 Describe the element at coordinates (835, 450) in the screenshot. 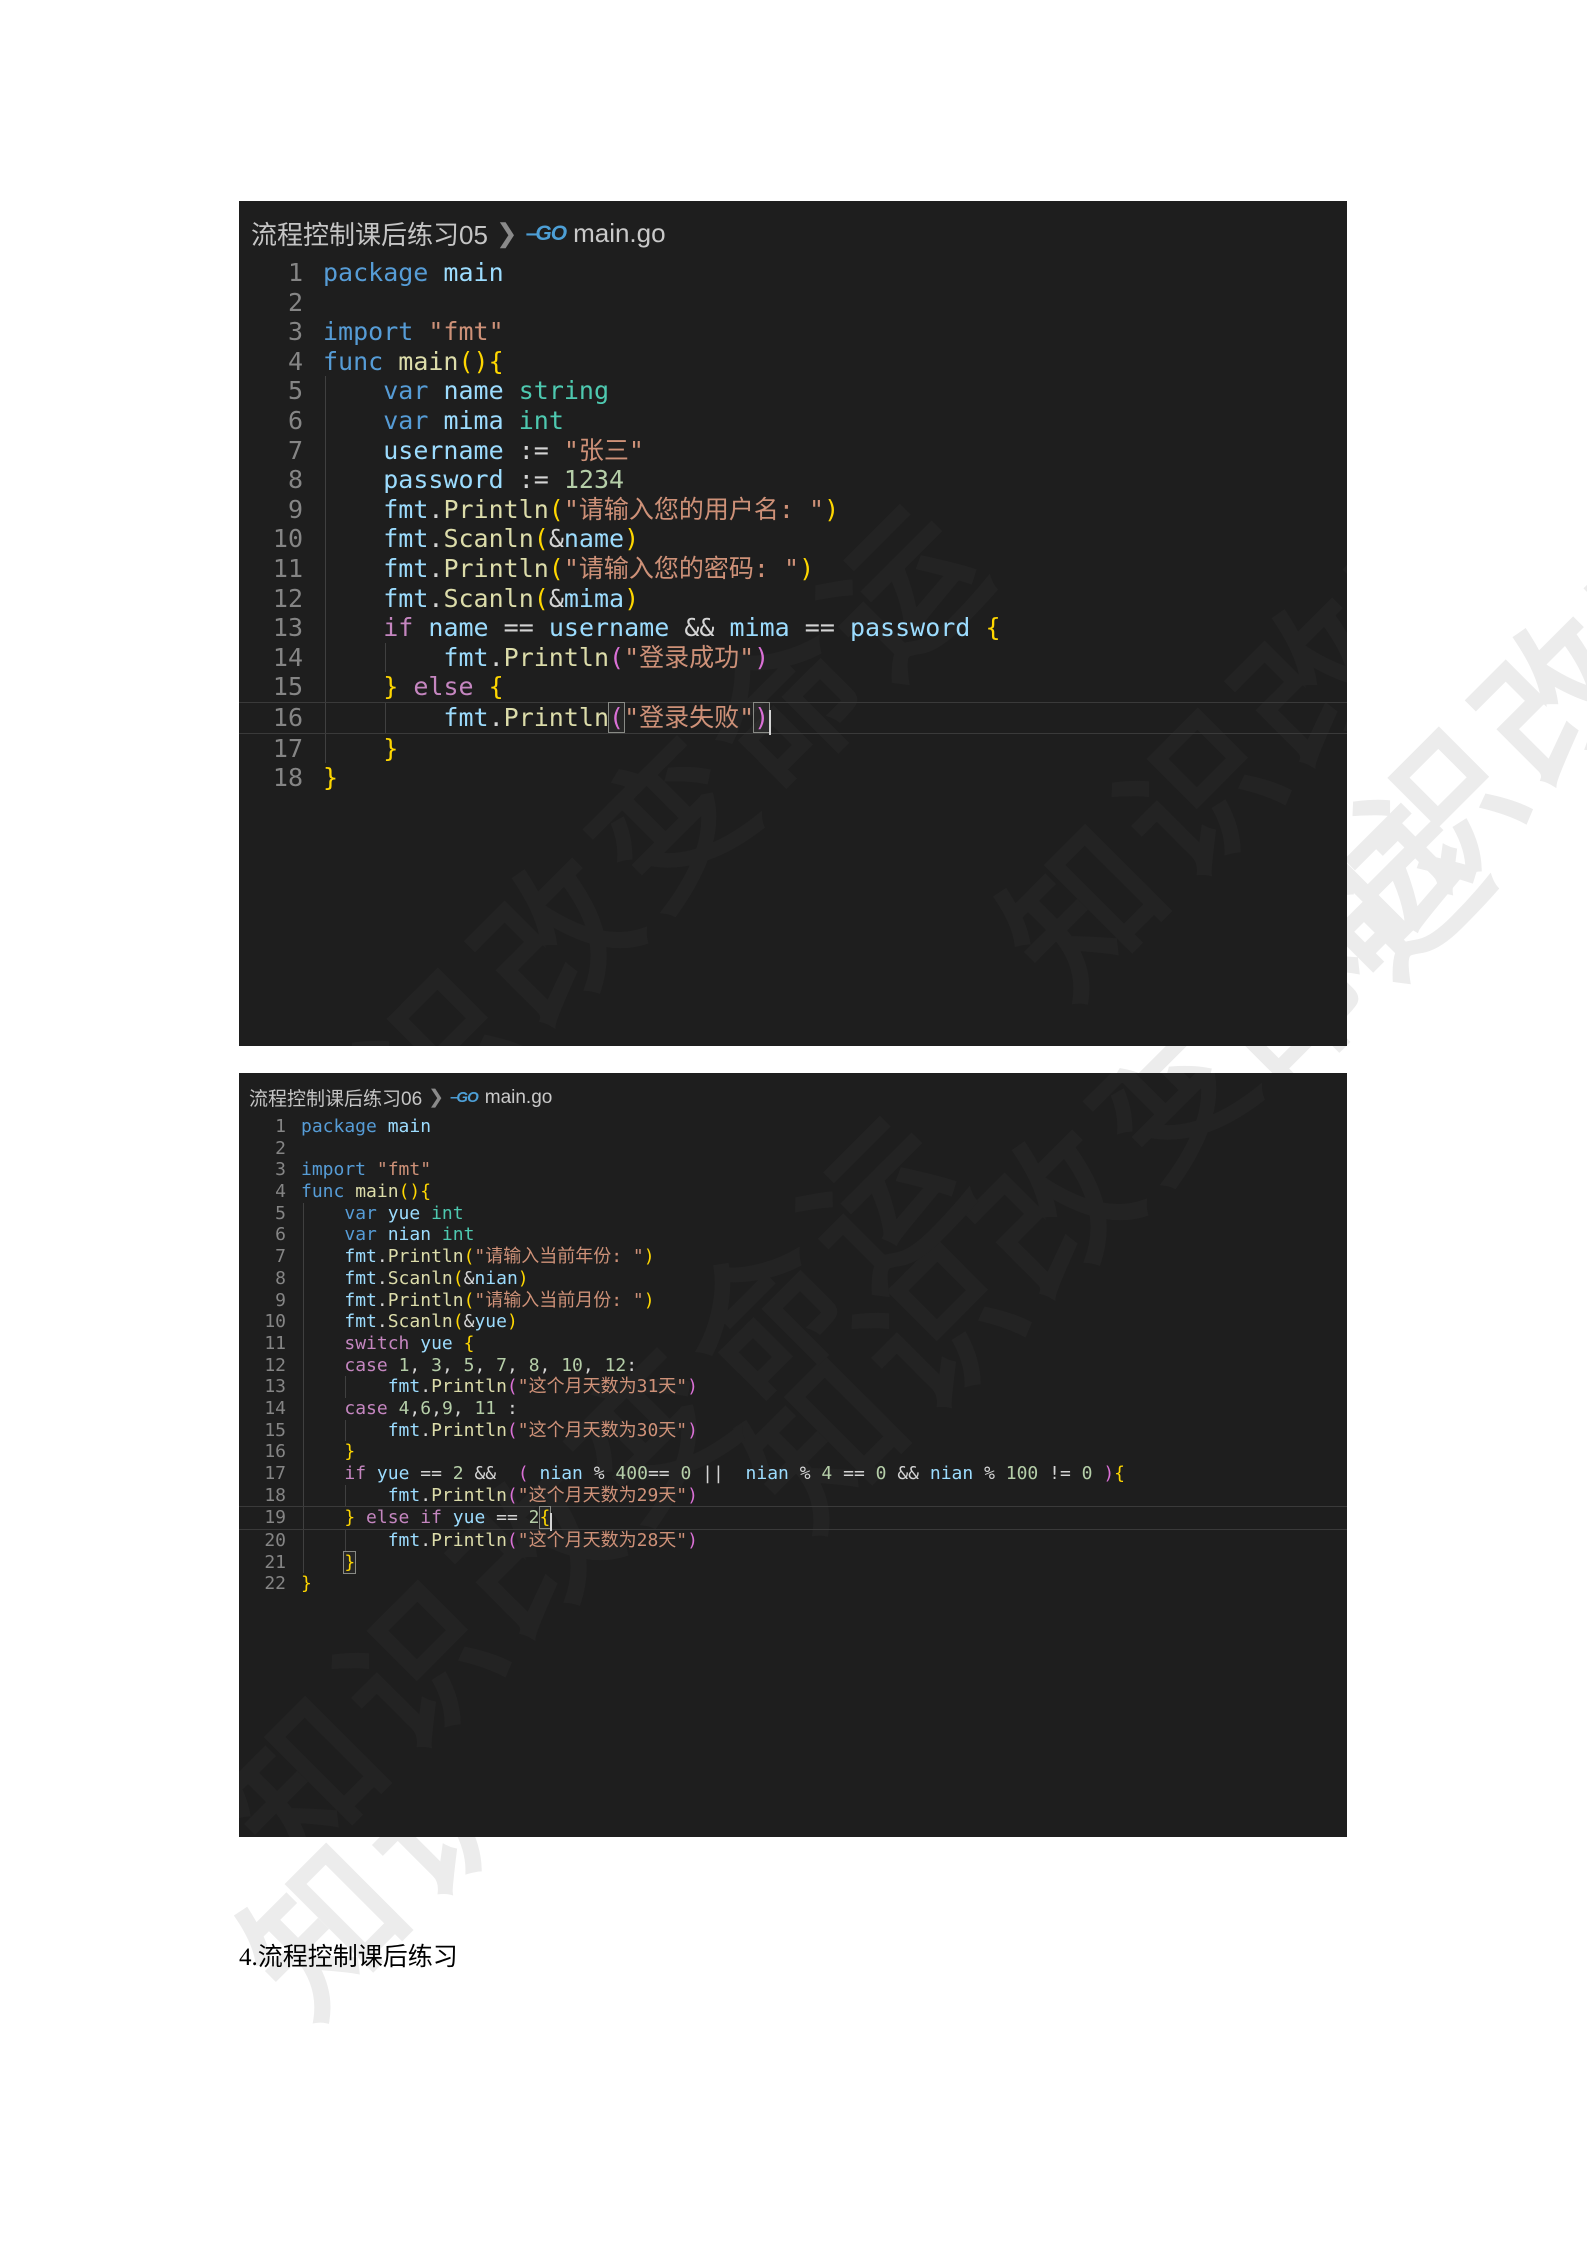

I see `line-source: username := "张三"` at that location.